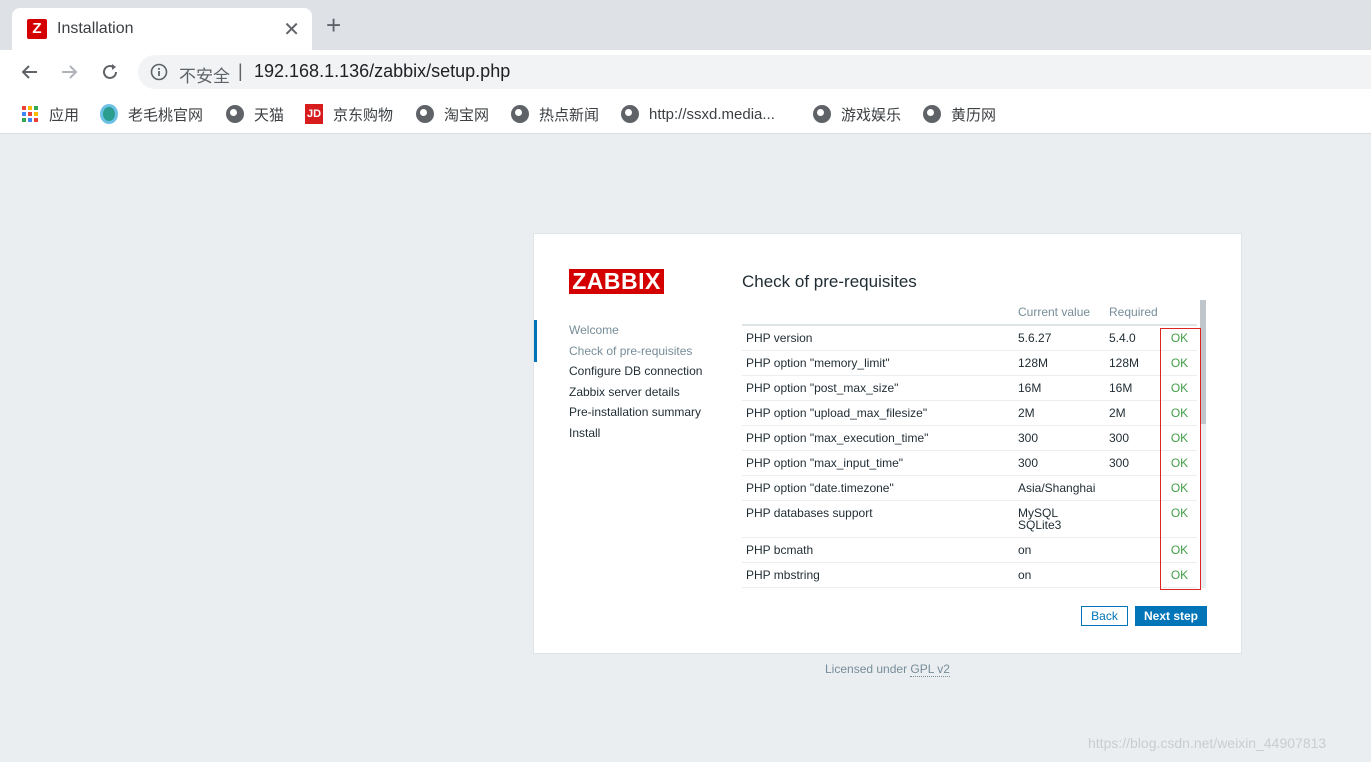  Describe the element at coordinates (30, 114) in the screenshot. I see `apps-icon` at that location.